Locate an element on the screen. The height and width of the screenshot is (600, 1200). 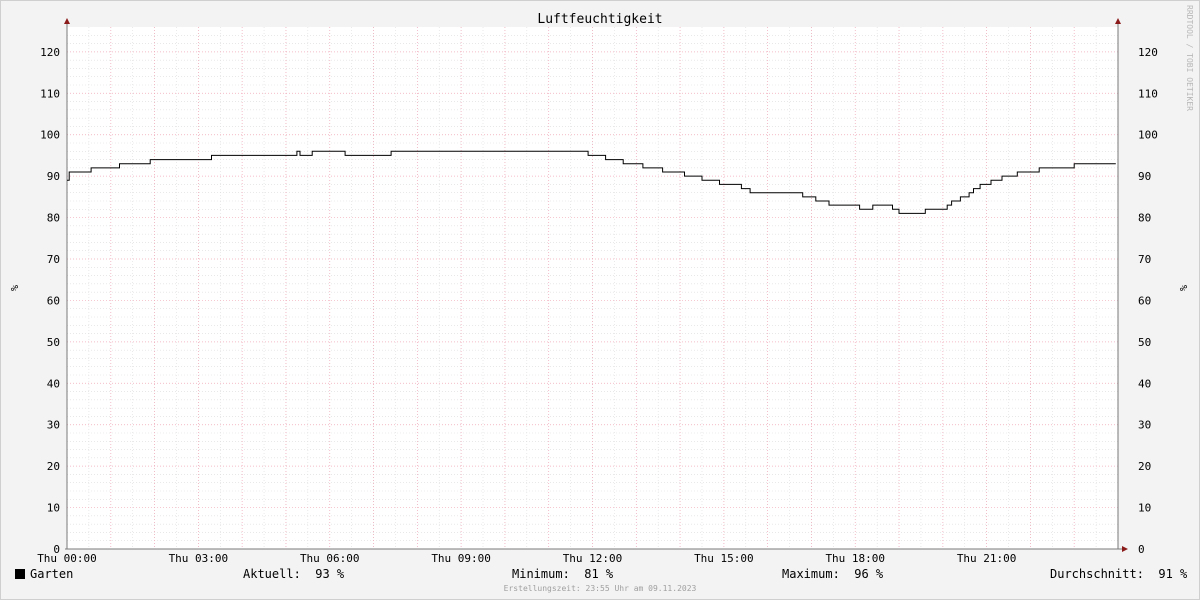
legend-minimum: Minimum: 81 % is located at coordinates (562, 574).